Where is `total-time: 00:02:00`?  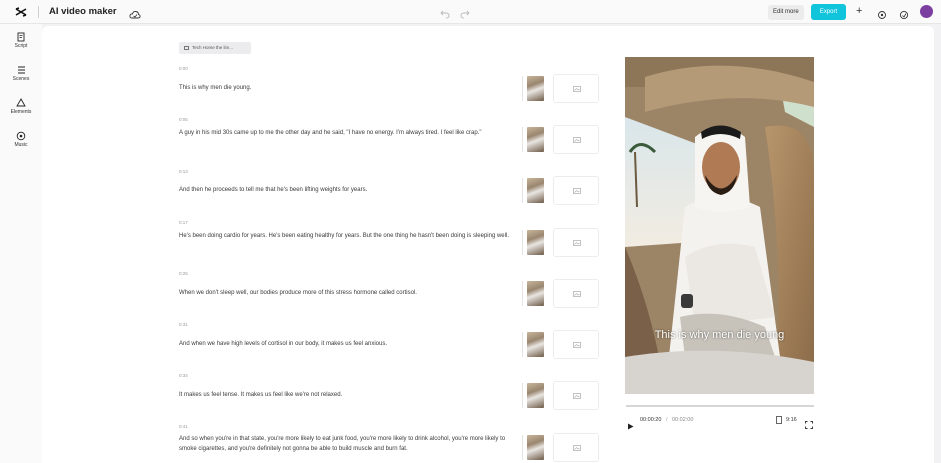 total-time: 00:02:00 is located at coordinates (683, 420).